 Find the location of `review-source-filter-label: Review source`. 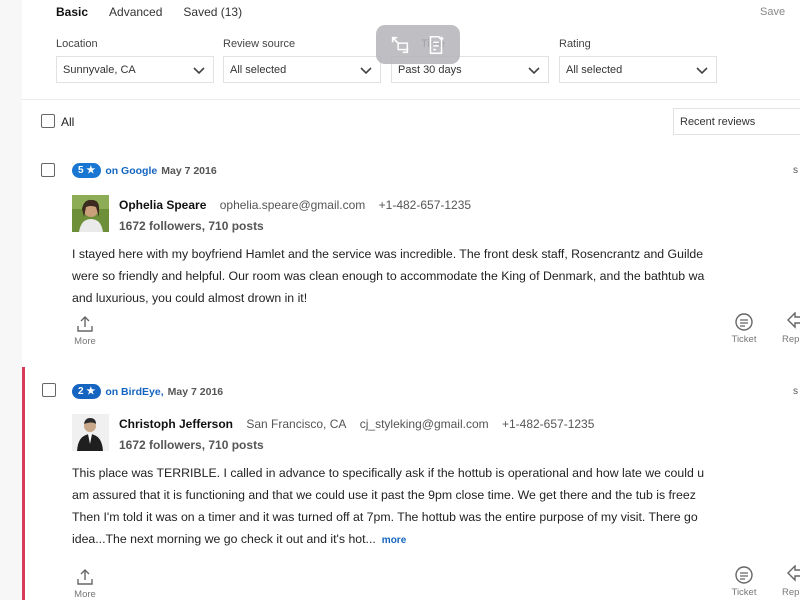

review-source-filter-label: Review source is located at coordinates (259, 44).